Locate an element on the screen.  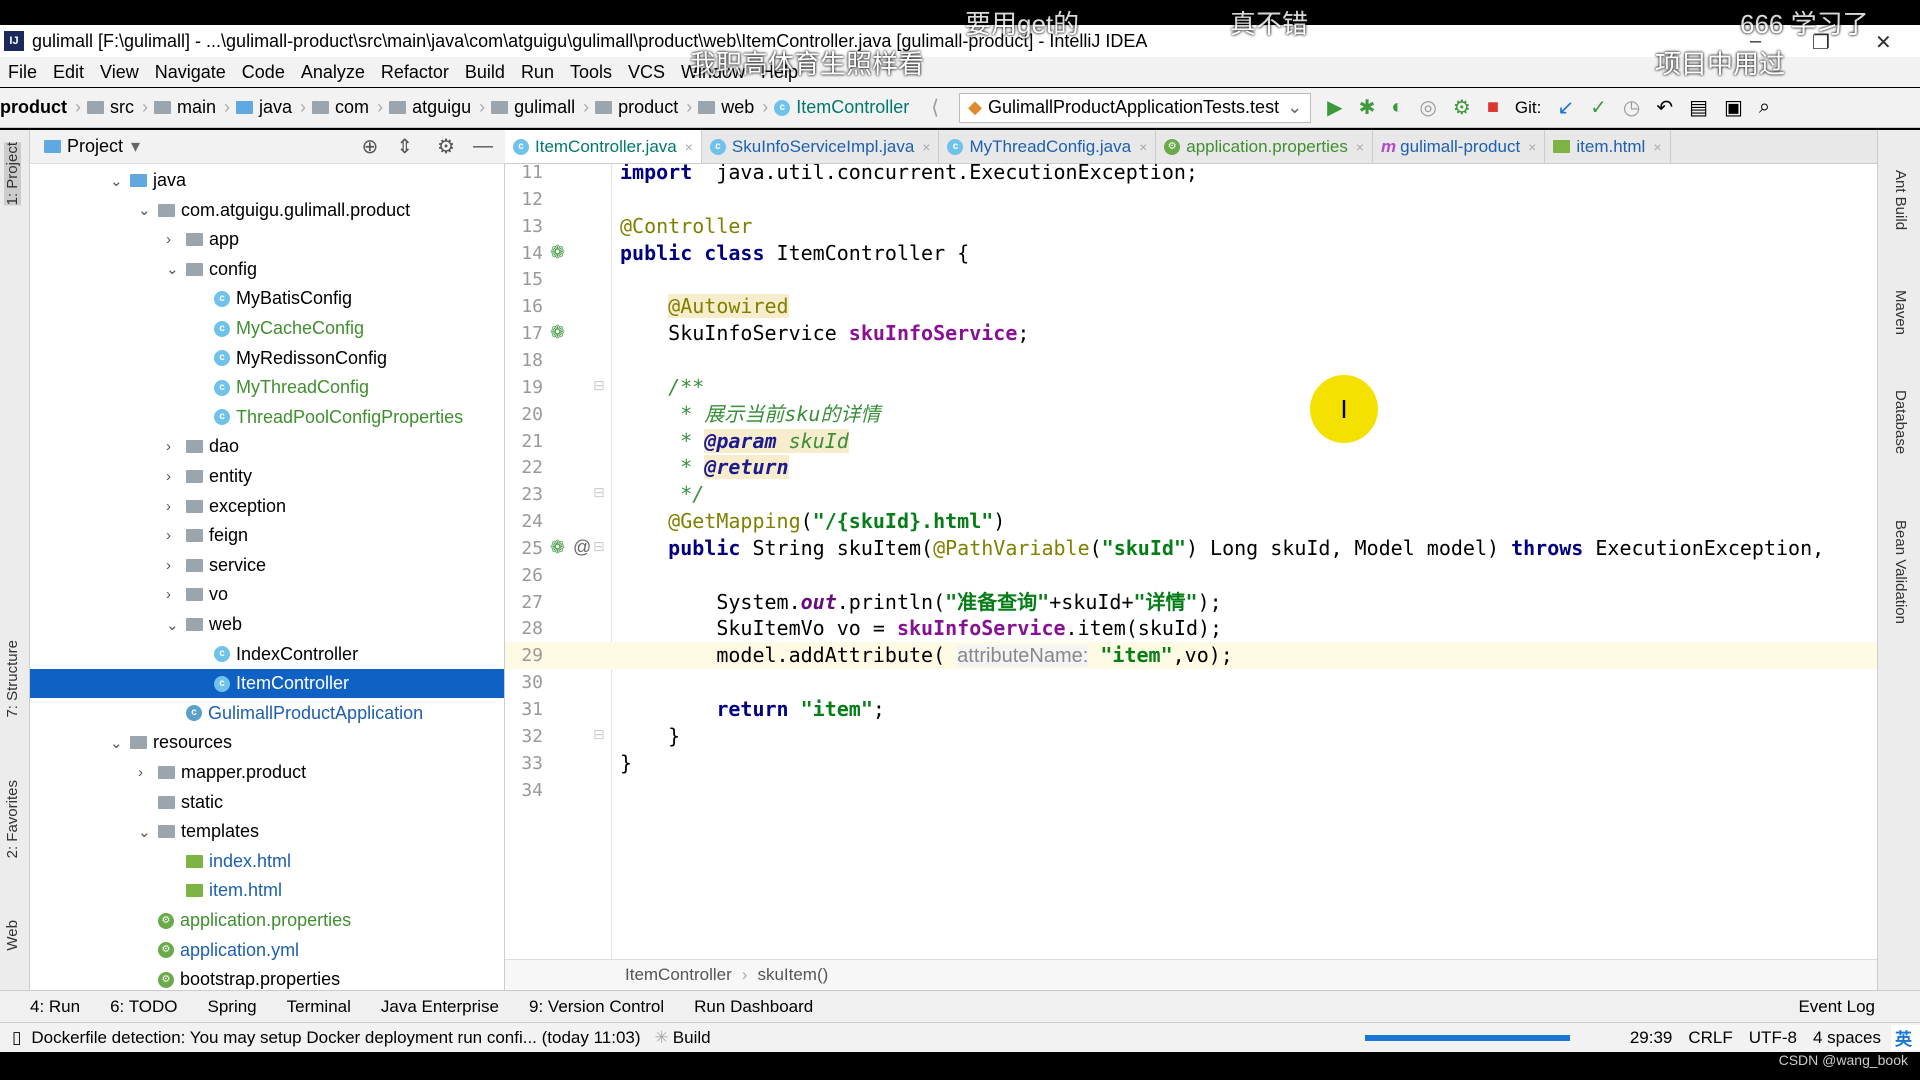
menu-tools: Tools is located at coordinates (591, 72).